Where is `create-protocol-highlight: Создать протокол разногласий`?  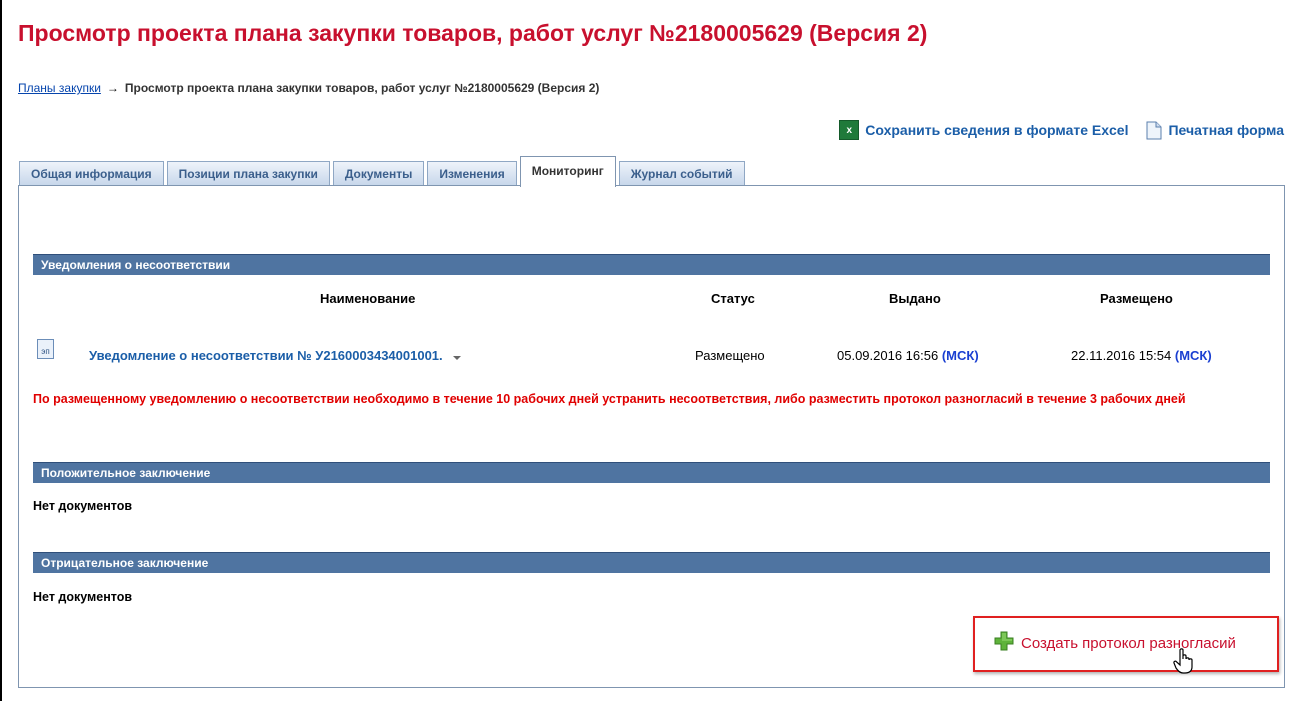
create-protocol-highlight: Создать протокол разногласий is located at coordinates (1126, 645).